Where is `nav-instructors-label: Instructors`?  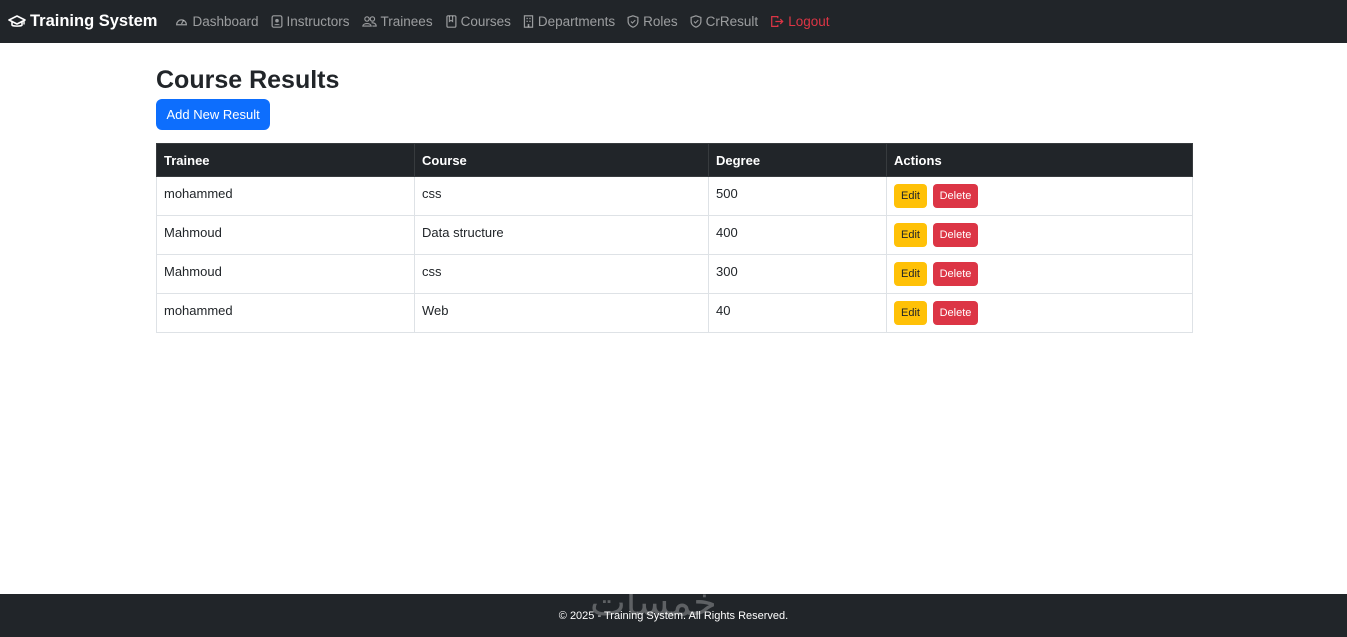
nav-instructors-label: Instructors is located at coordinates (318, 21).